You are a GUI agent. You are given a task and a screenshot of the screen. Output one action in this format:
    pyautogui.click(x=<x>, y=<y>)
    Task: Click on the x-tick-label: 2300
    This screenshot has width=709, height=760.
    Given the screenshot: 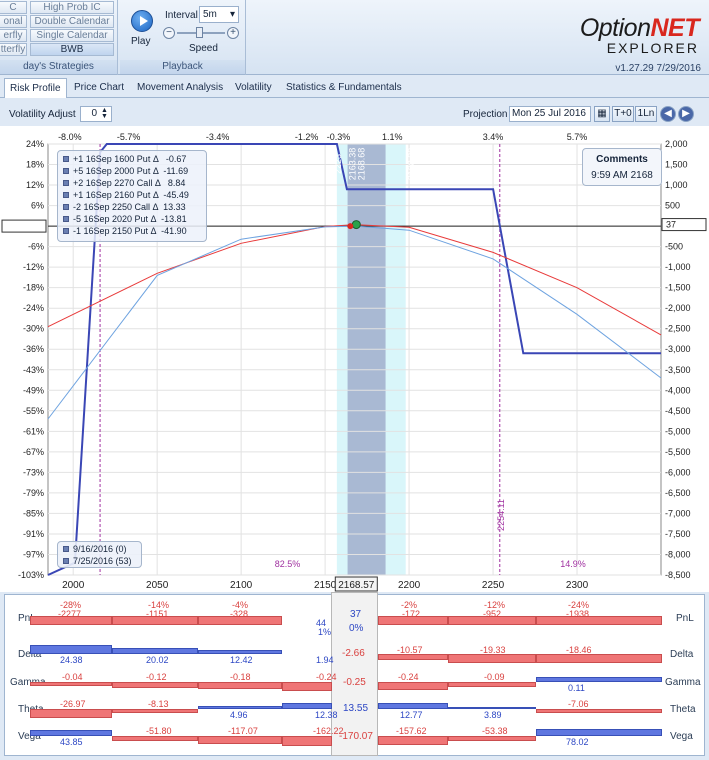 What is the action you would take?
    pyautogui.click(x=577, y=585)
    